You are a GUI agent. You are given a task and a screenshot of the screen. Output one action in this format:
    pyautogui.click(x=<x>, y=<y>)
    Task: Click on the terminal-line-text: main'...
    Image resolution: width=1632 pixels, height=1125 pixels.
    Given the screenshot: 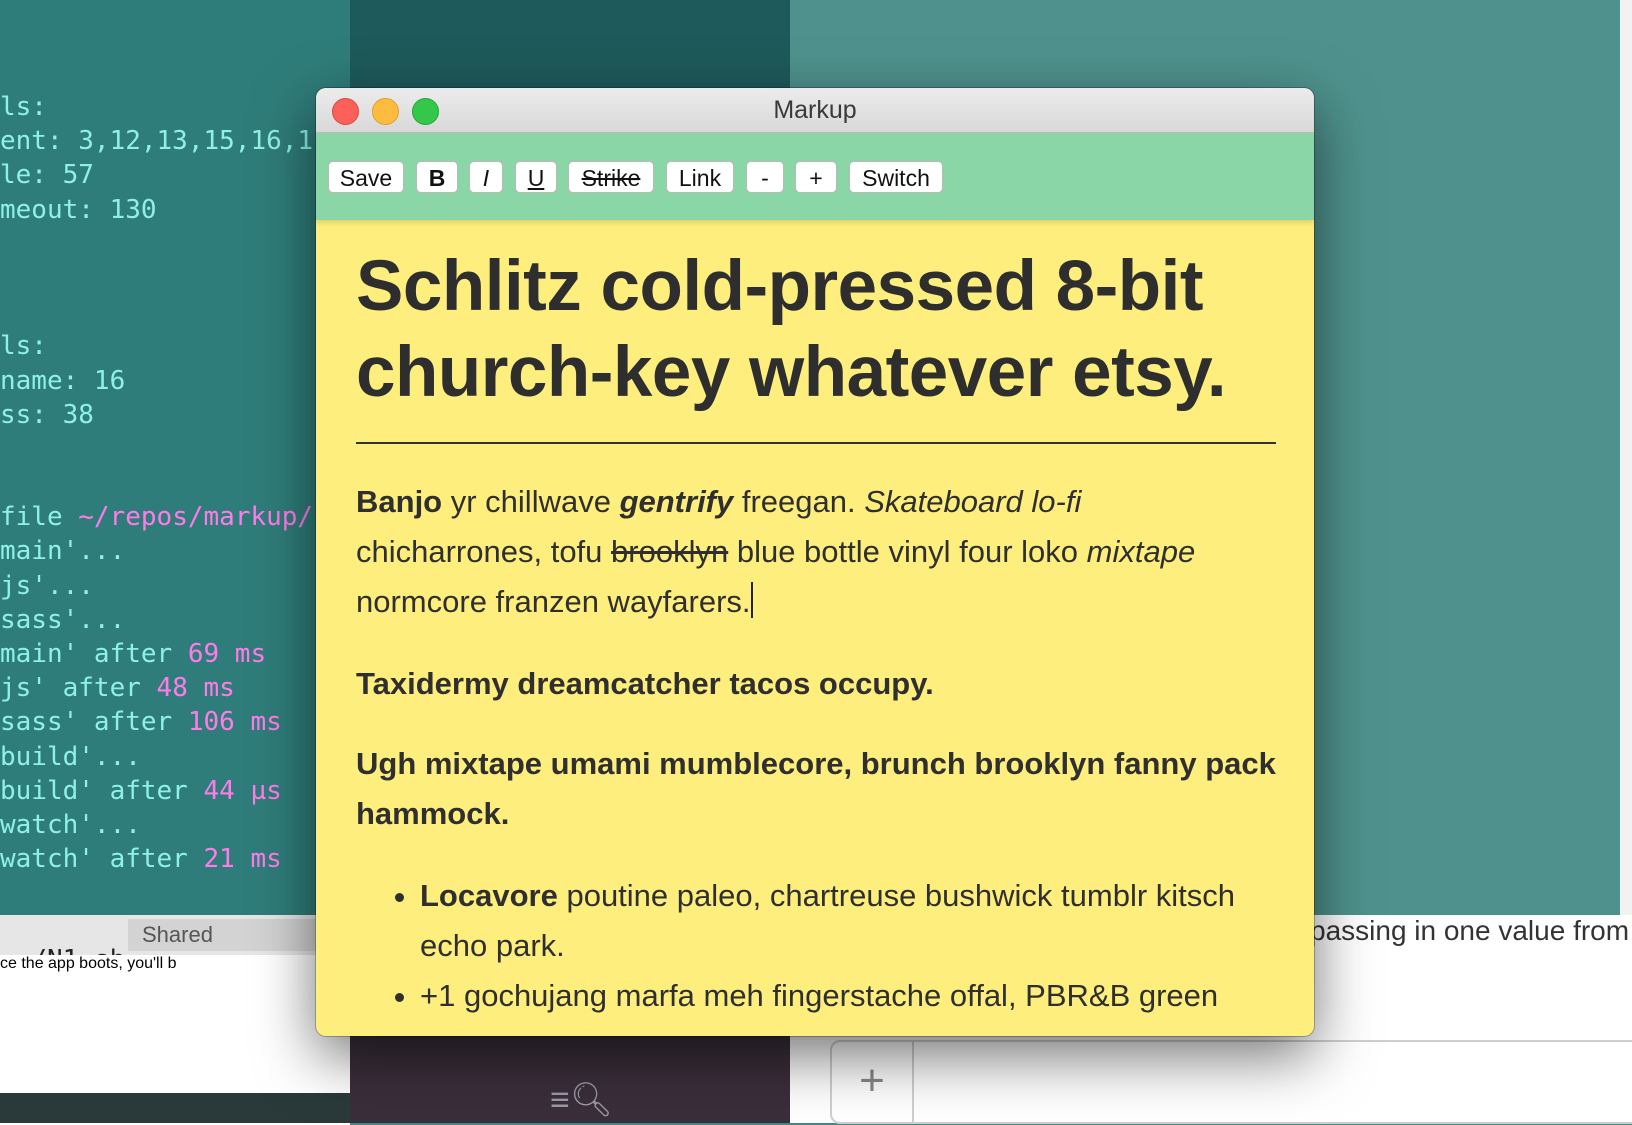 What is the action you would take?
    pyautogui.click(x=63, y=551)
    